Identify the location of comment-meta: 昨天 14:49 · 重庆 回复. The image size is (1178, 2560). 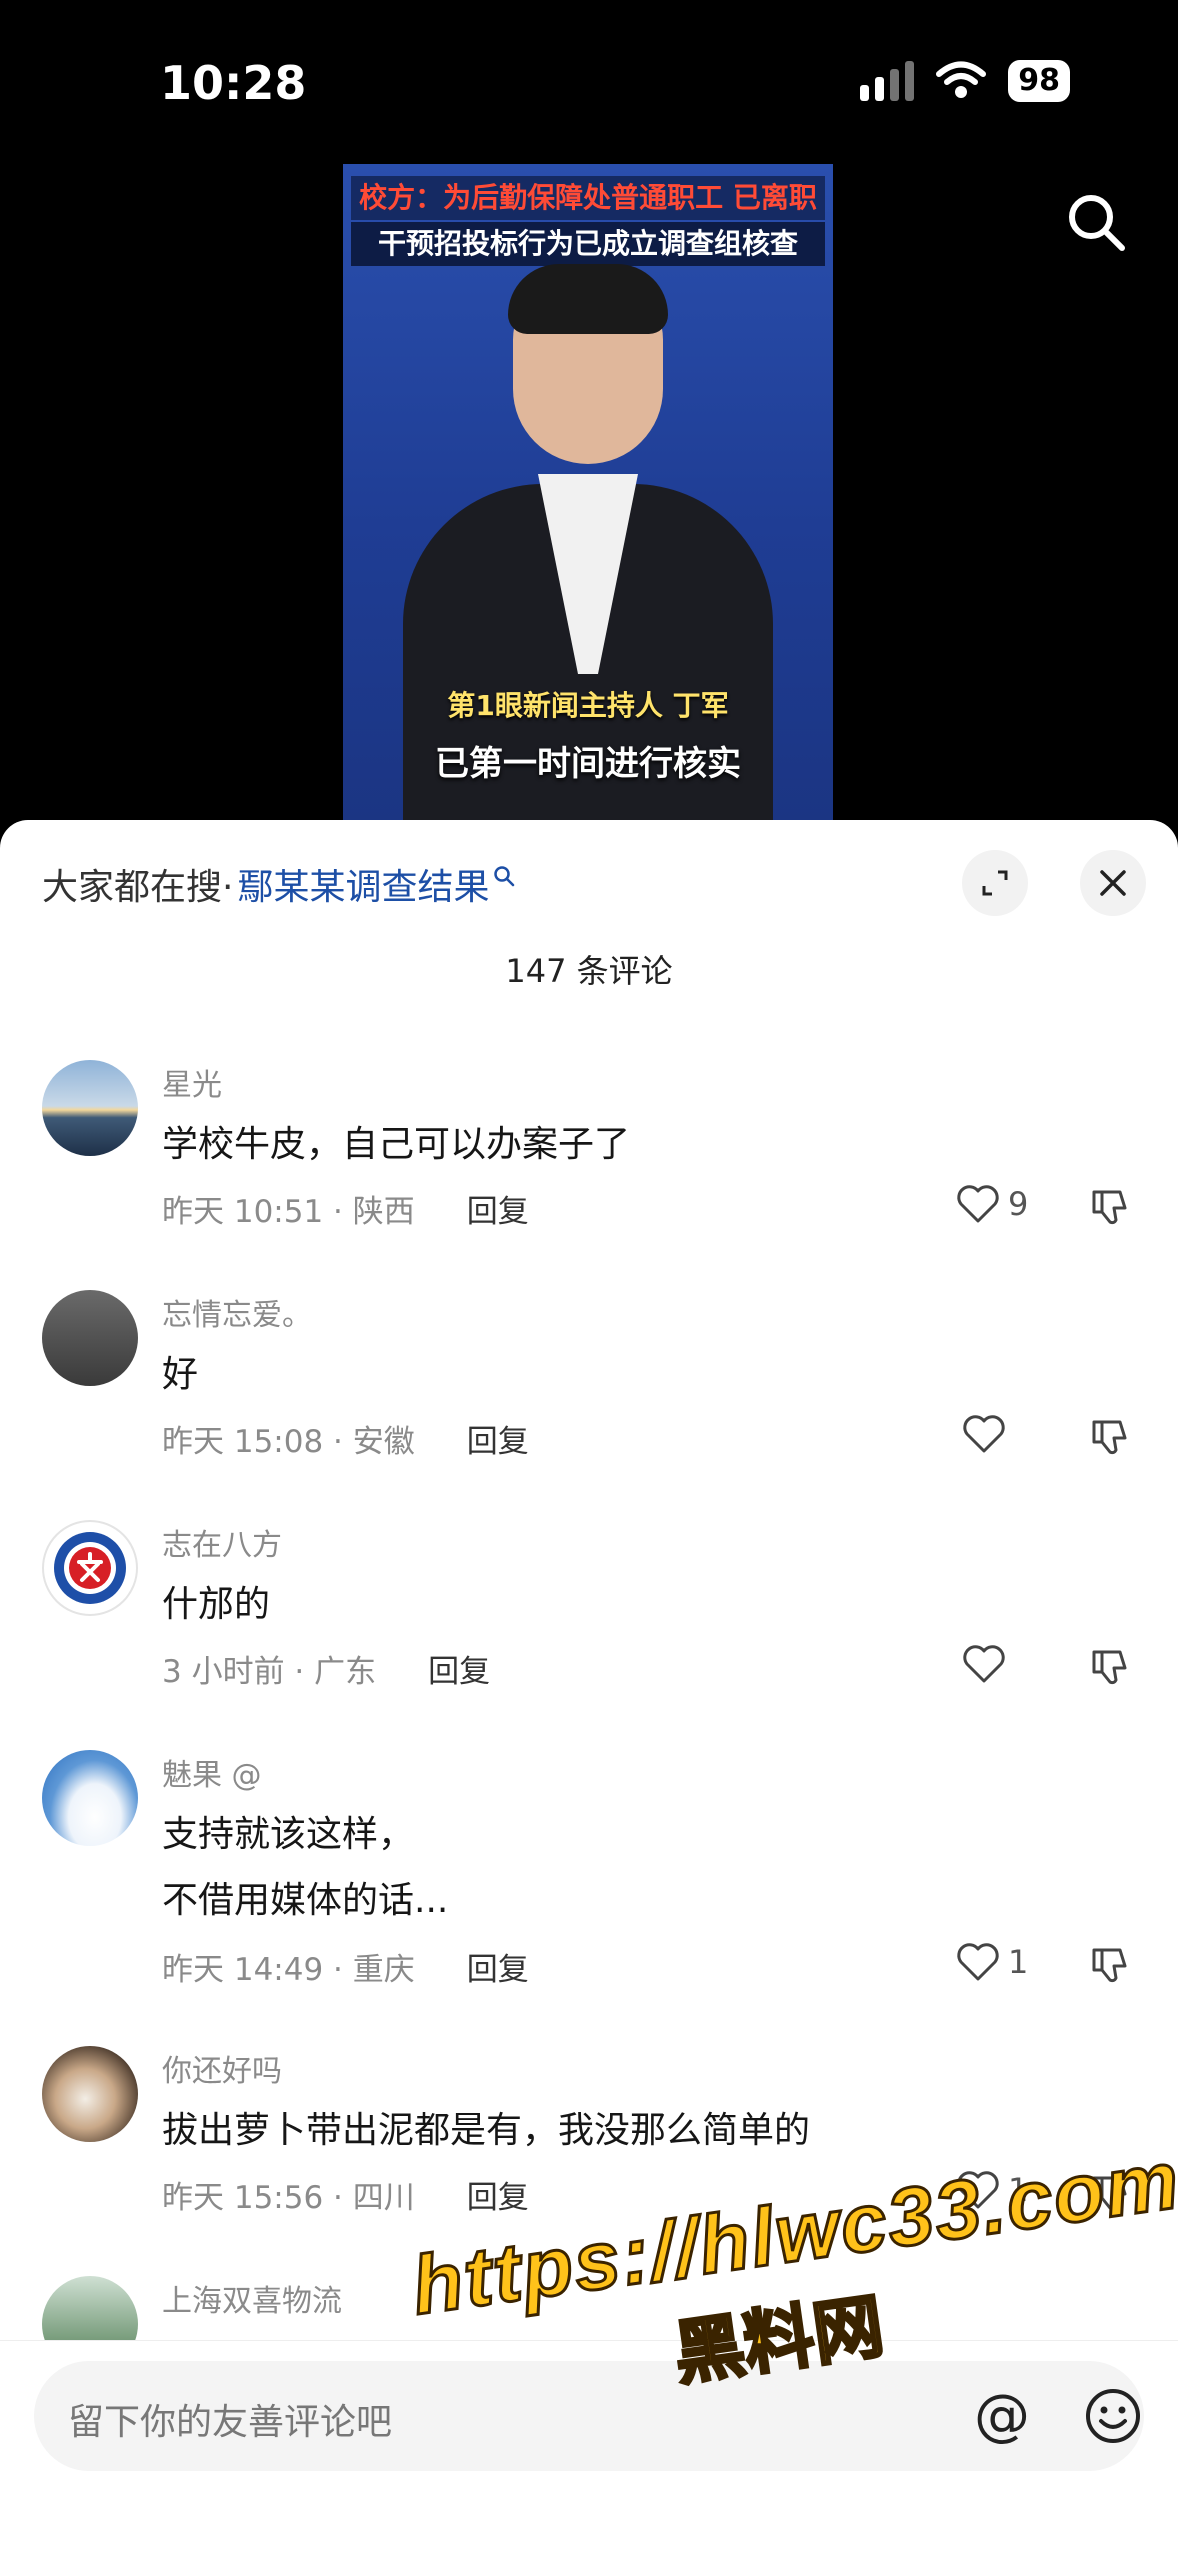
(345, 1966).